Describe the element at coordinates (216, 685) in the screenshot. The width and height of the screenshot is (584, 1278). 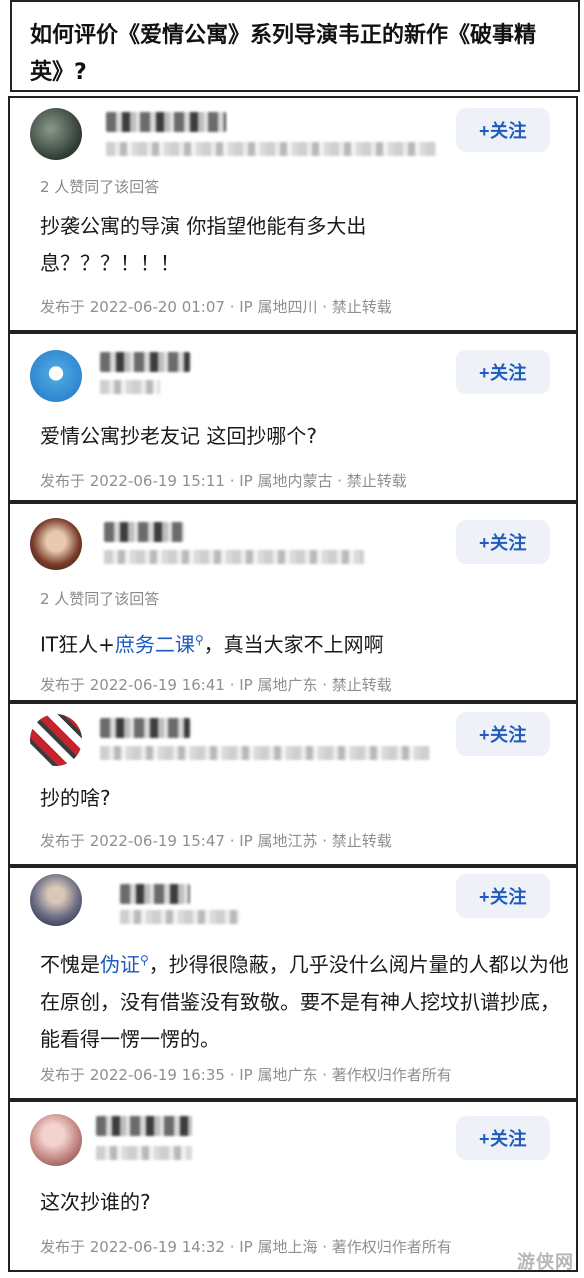
I see `answer-meta: 发布于 2022-06-19 16:41 · IP 属地广东 · 禁止转载` at that location.